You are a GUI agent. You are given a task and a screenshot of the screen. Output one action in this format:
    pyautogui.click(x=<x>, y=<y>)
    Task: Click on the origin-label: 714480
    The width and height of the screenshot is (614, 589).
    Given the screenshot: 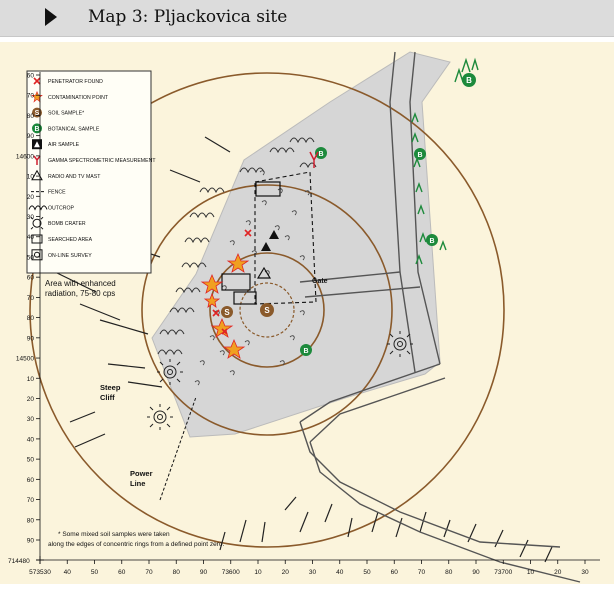 What is the action you would take?
    pyautogui.click(x=19, y=561)
    